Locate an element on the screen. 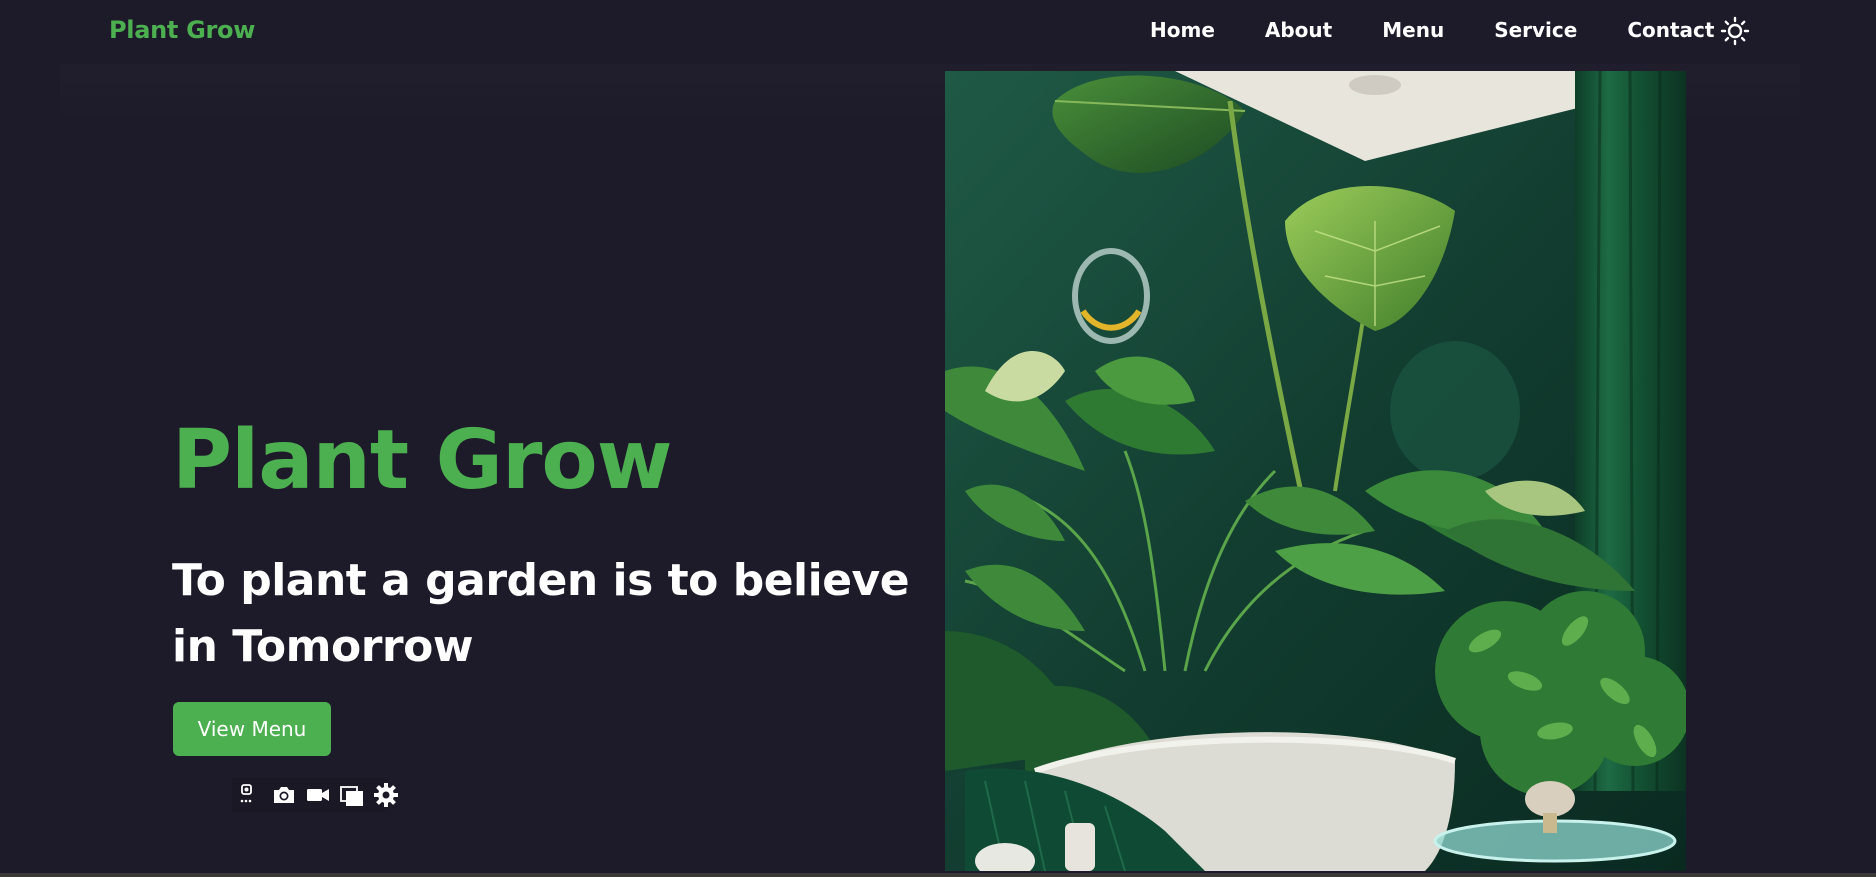 The height and width of the screenshot is (877, 1876). bottom-divider is located at coordinates (938, 875).